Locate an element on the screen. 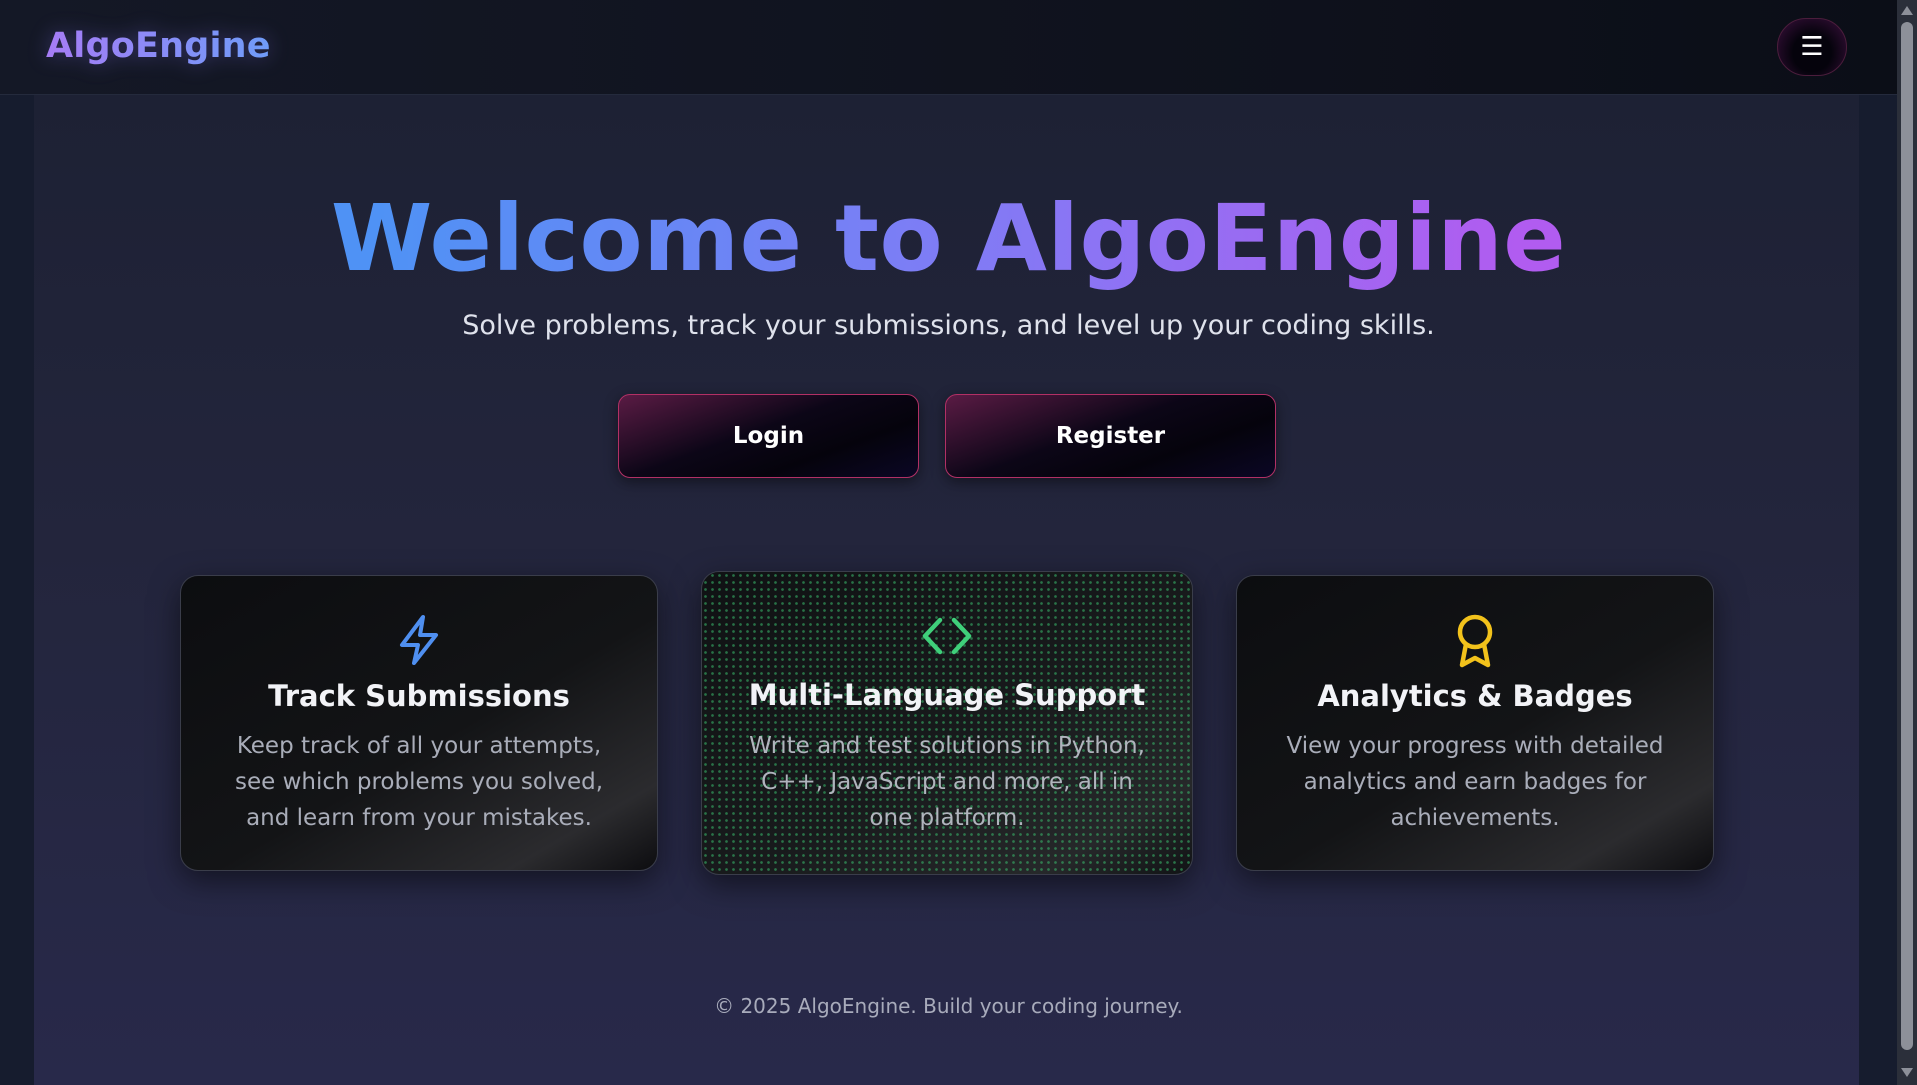 The image size is (1917, 1085). feature-title: Track Submissions is located at coordinates (419, 696).